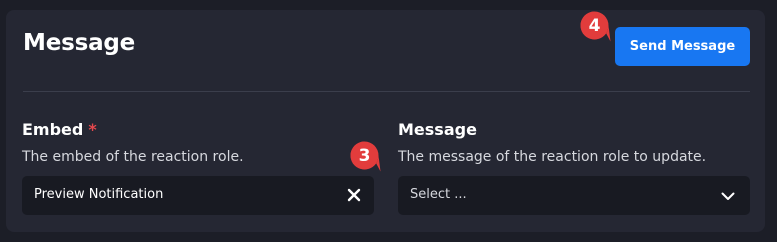  What do you see at coordinates (728, 196) in the screenshot?
I see `chevron-down-icon` at bounding box center [728, 196].